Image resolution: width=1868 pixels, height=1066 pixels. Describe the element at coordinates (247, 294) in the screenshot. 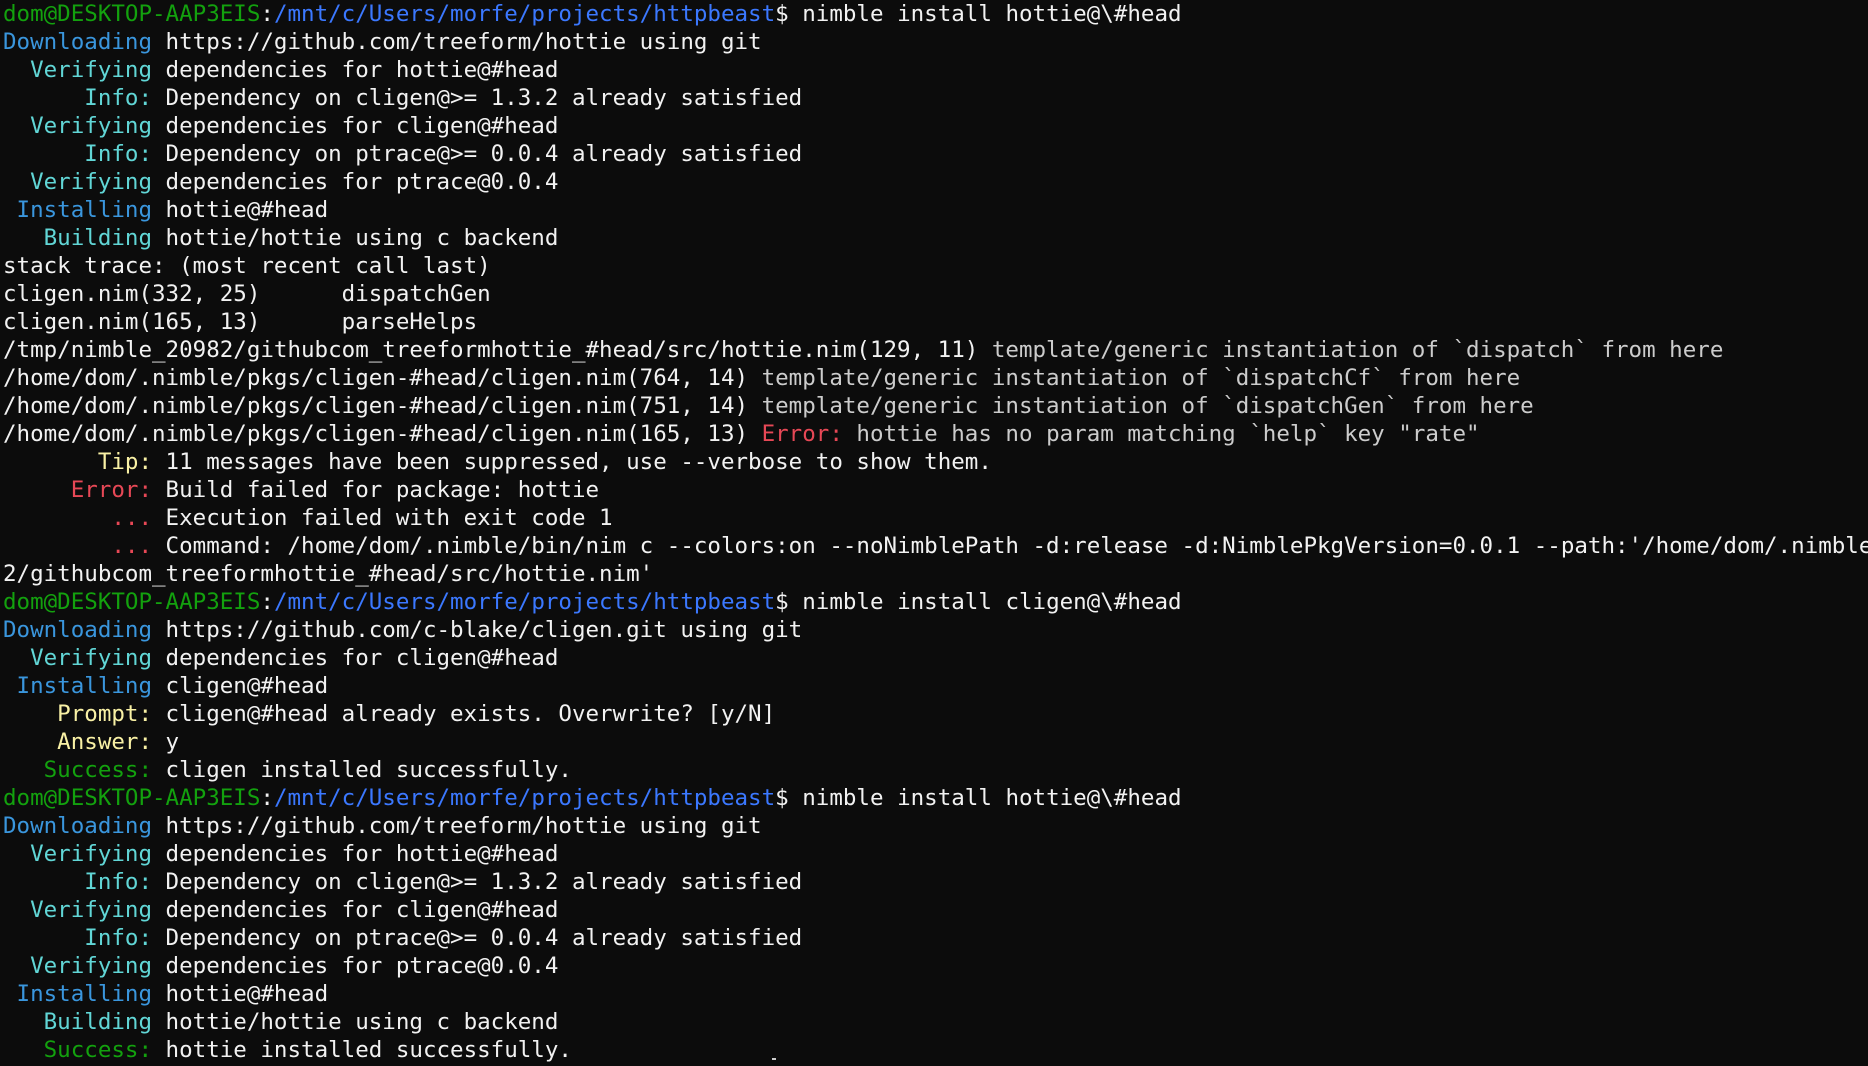

I see `terminal-text-segment: cligen.nim(332, 25) dispatchGen` at that location.